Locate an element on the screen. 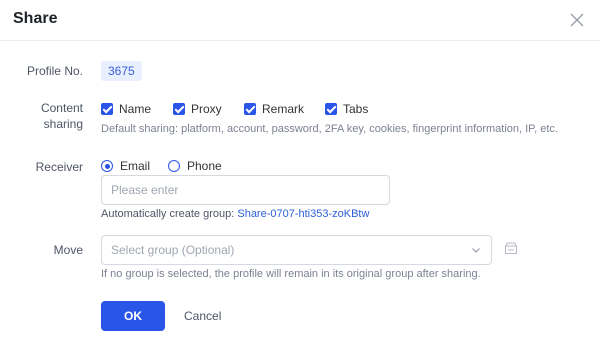  receiver-label: Receiver is located at coordinates (59, 167).